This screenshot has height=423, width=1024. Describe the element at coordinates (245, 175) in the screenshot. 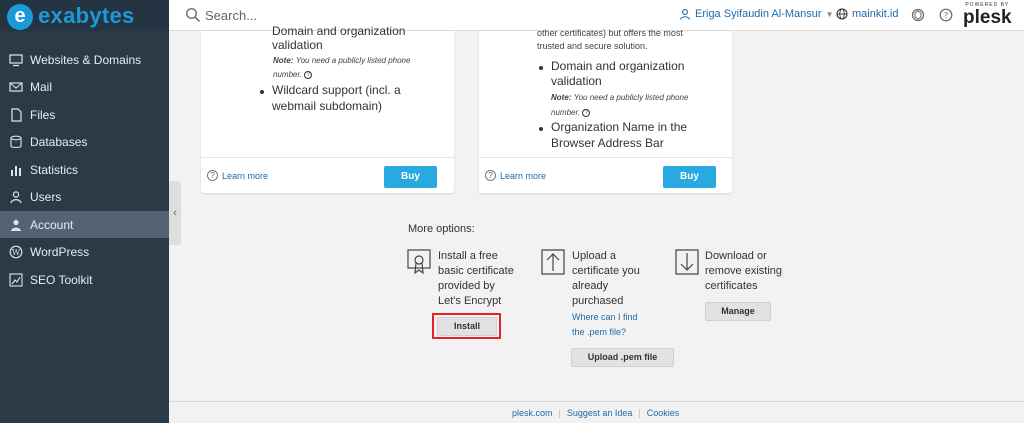

I see `learn-more-label: Learn more` at that location.